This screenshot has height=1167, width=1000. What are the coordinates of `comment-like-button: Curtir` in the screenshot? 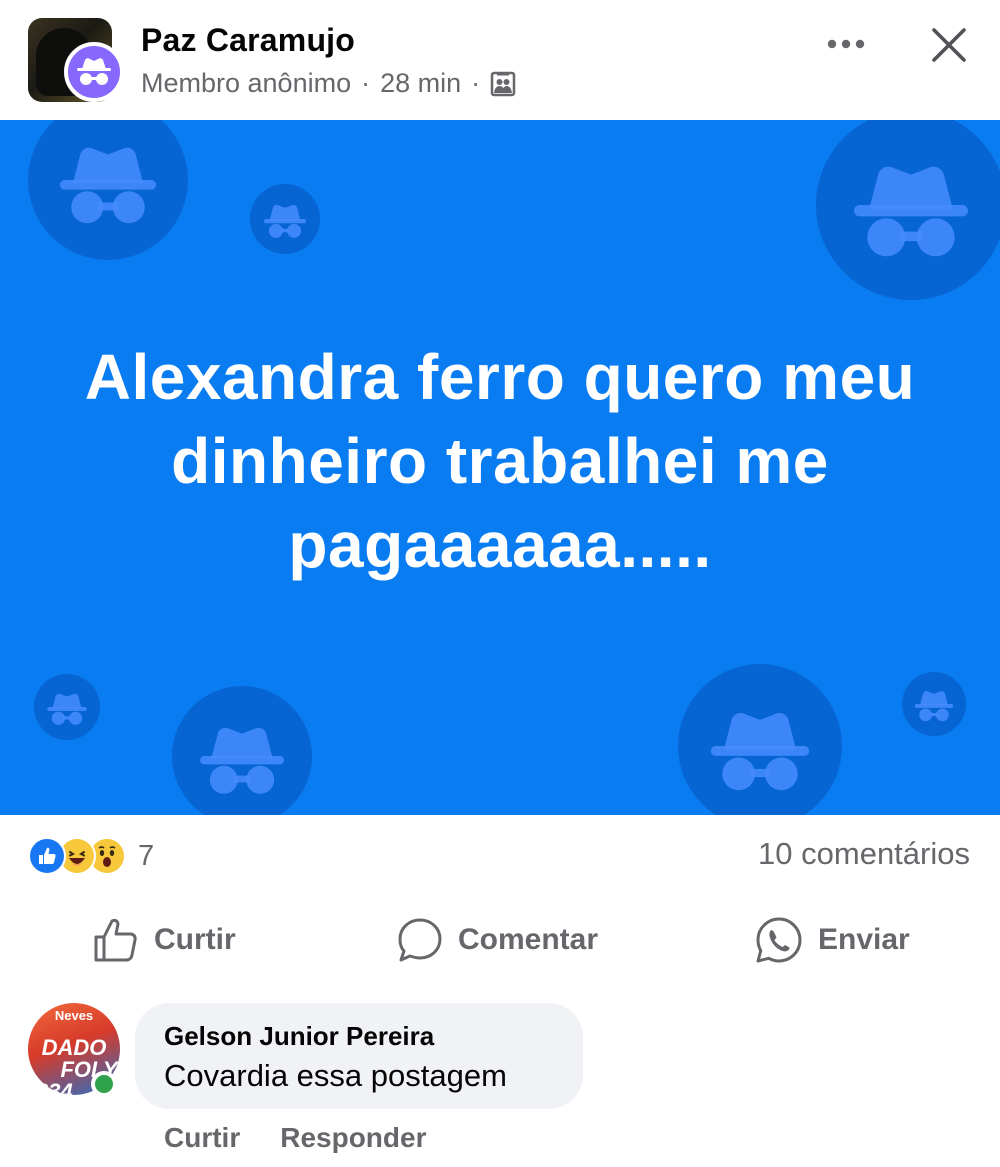 It's located at (202, 1138).